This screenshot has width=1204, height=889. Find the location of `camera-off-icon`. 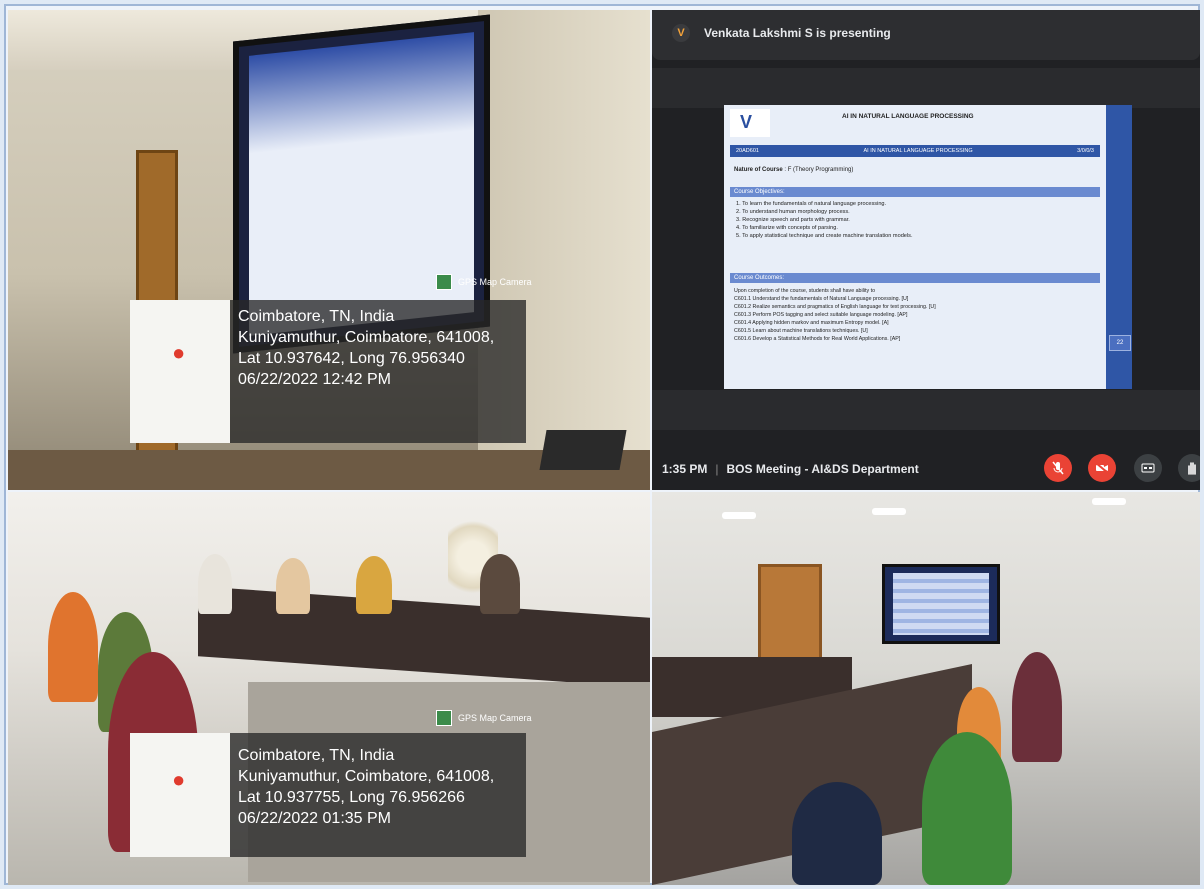

camera-off-icon is located at coordinates (1102, 468).